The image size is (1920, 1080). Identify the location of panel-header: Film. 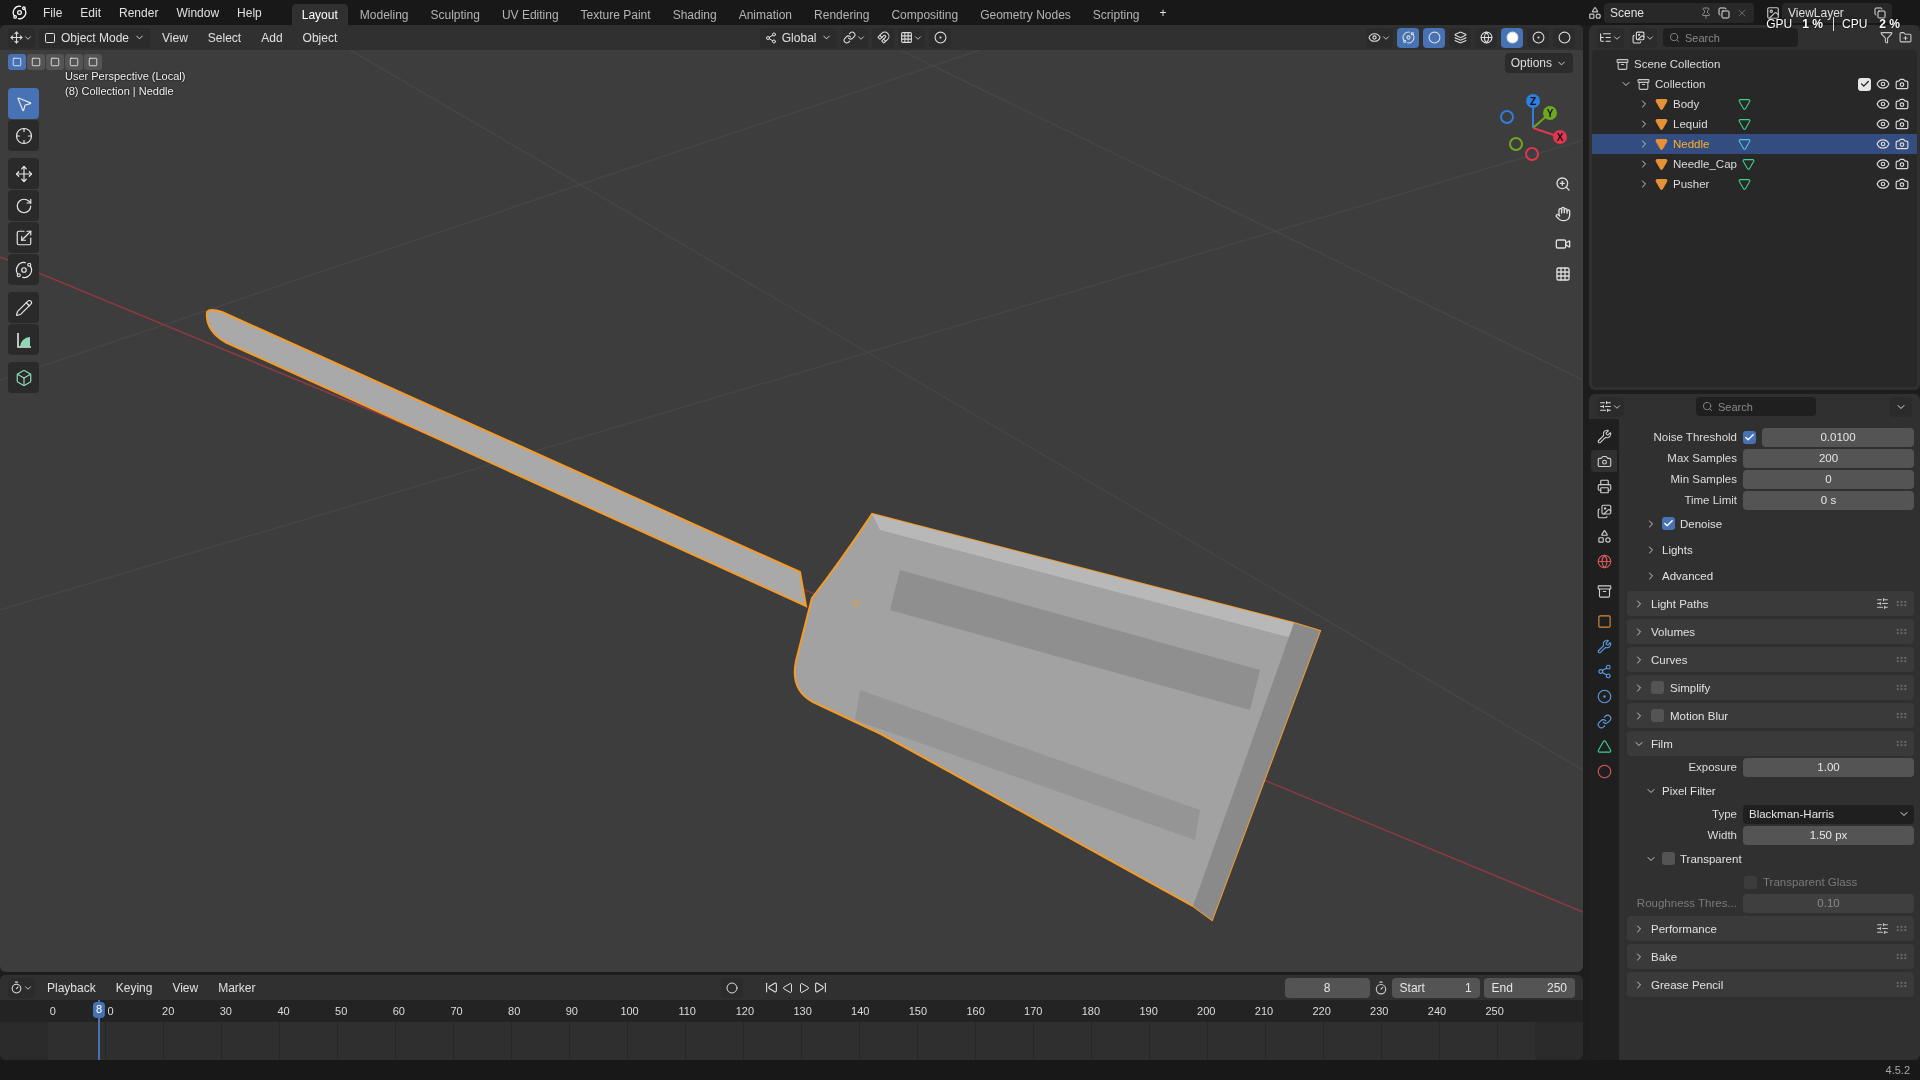
(1770, 743).